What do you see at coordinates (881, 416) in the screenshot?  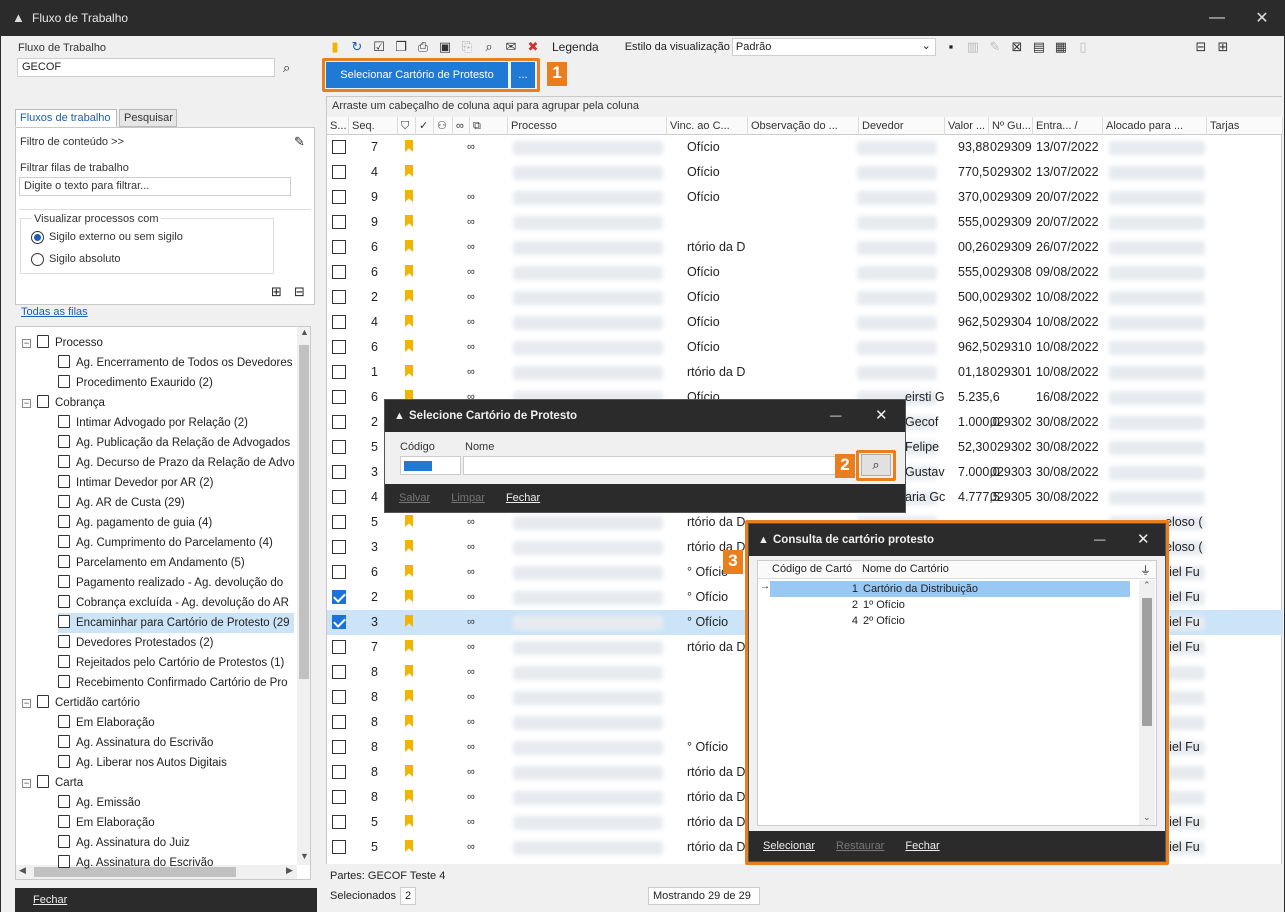 I see `dialog1-close-button: ✕` at bounding box center [881, 416].